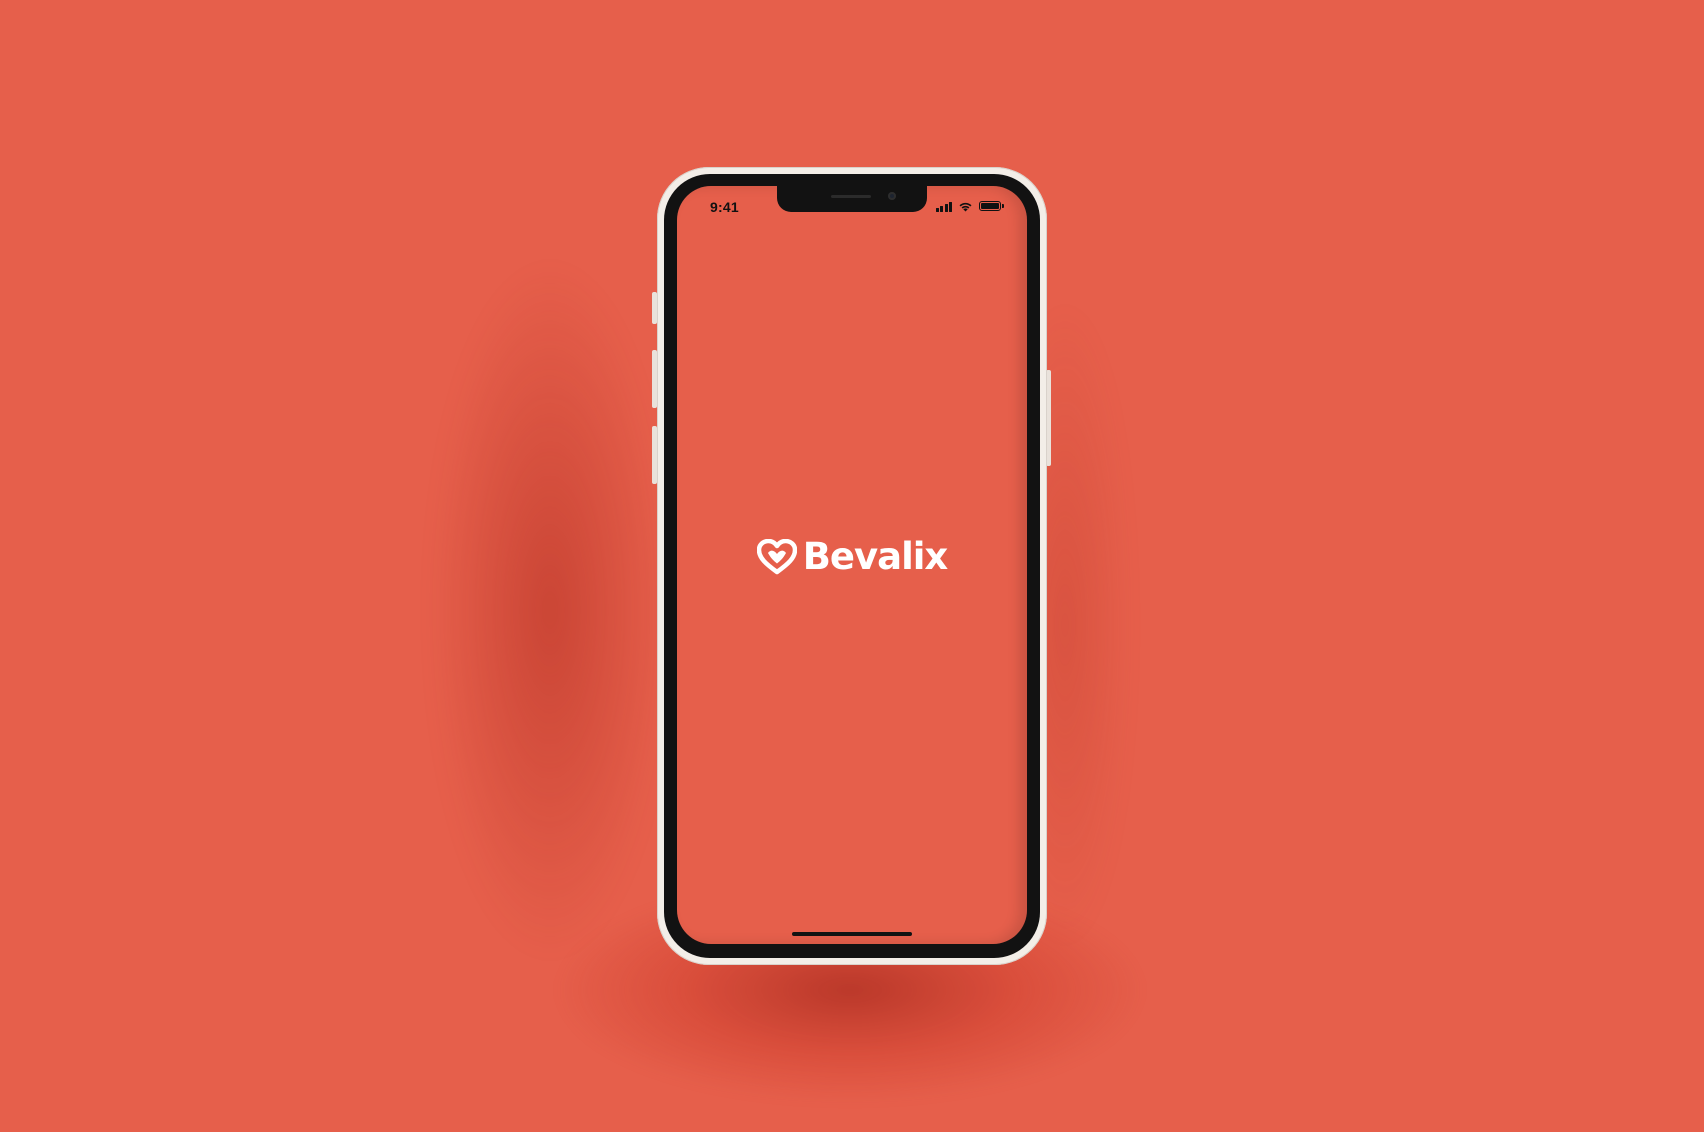 Image resolution: width=1704 pixels, height=1132 pixels. What do you see at coordinates (852, 199) in the screenshot?
I see `notch` at bounding box center [852, 199].